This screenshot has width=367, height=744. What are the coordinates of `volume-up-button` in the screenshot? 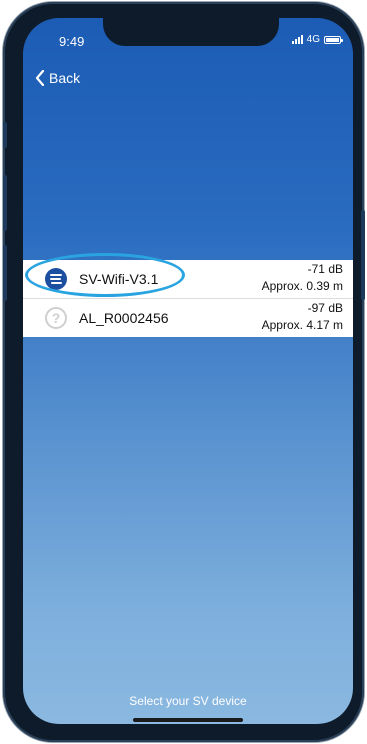 It's located at (5, 203).